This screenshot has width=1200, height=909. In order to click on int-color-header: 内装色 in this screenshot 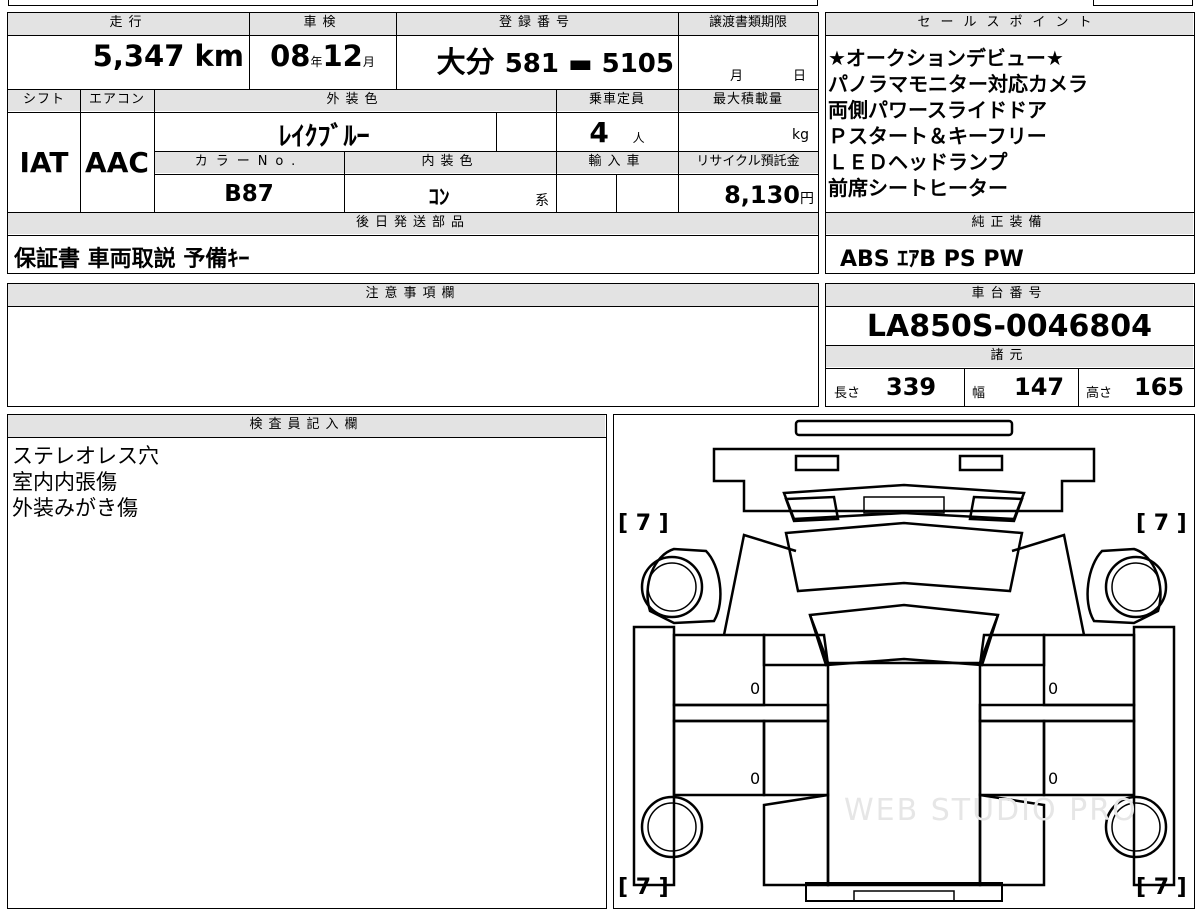, I will do `click(450, 162)`.